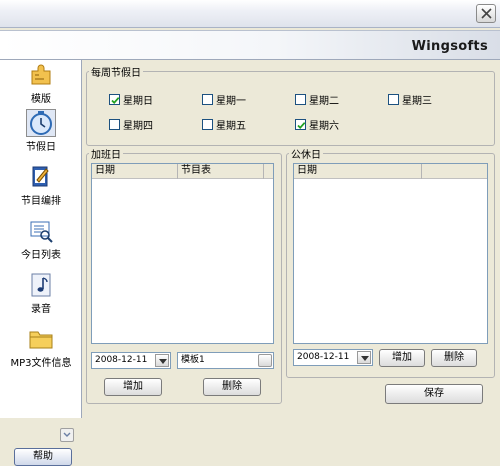  What do you see at coordinates (41, 201) in the screenshot?
I see `sidebar-item-label: 节目编排` at bounding box center [41, 201].